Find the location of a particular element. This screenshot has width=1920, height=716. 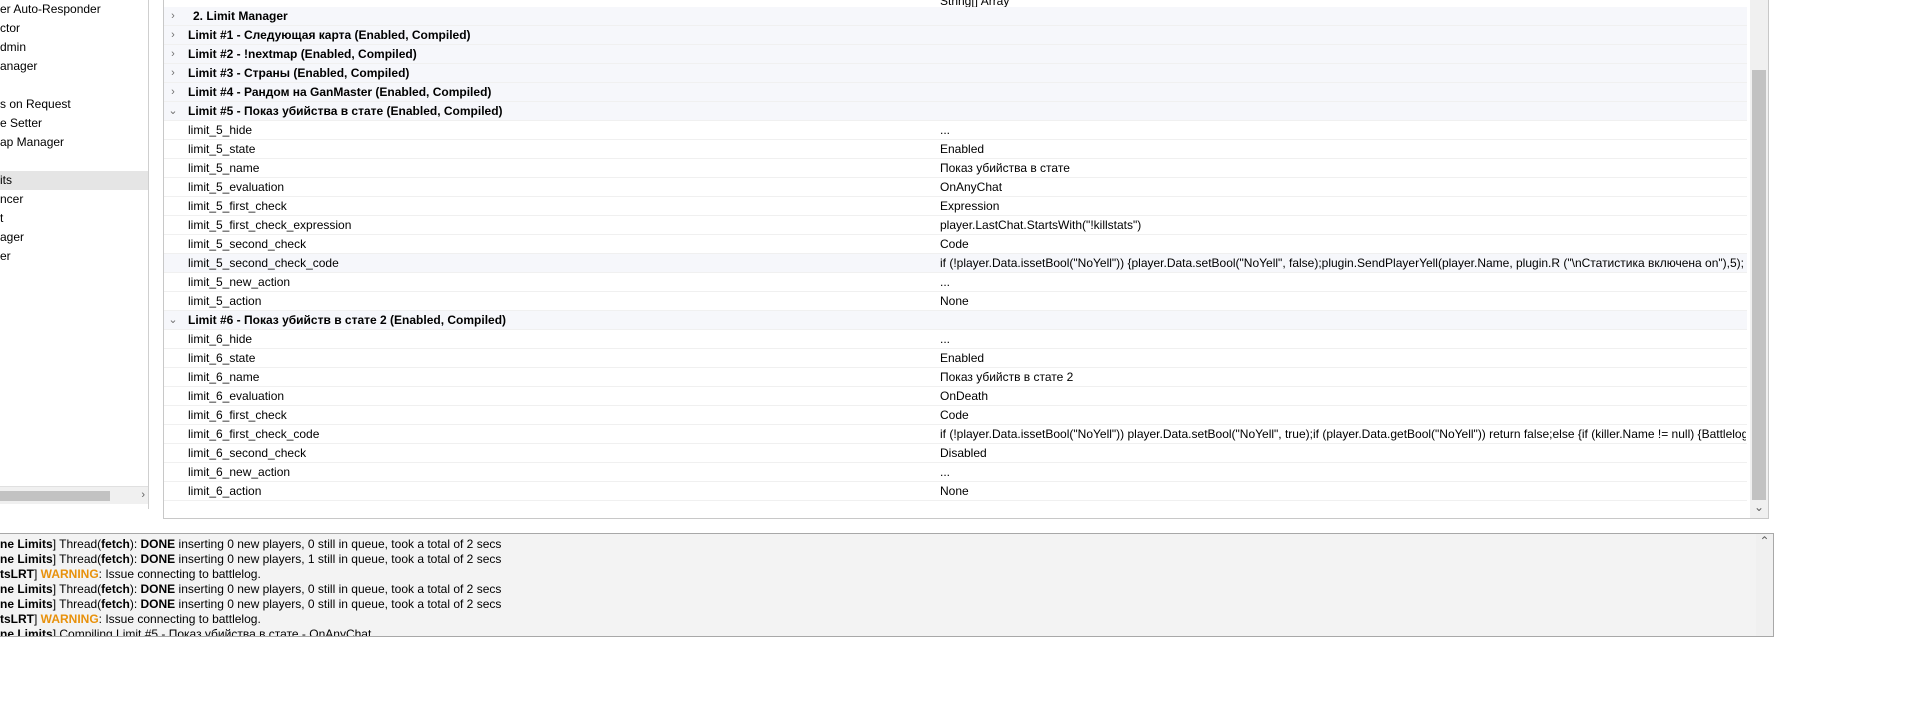

vertical-scrollbar: ⌄ is located at coordinates (1759, 259).